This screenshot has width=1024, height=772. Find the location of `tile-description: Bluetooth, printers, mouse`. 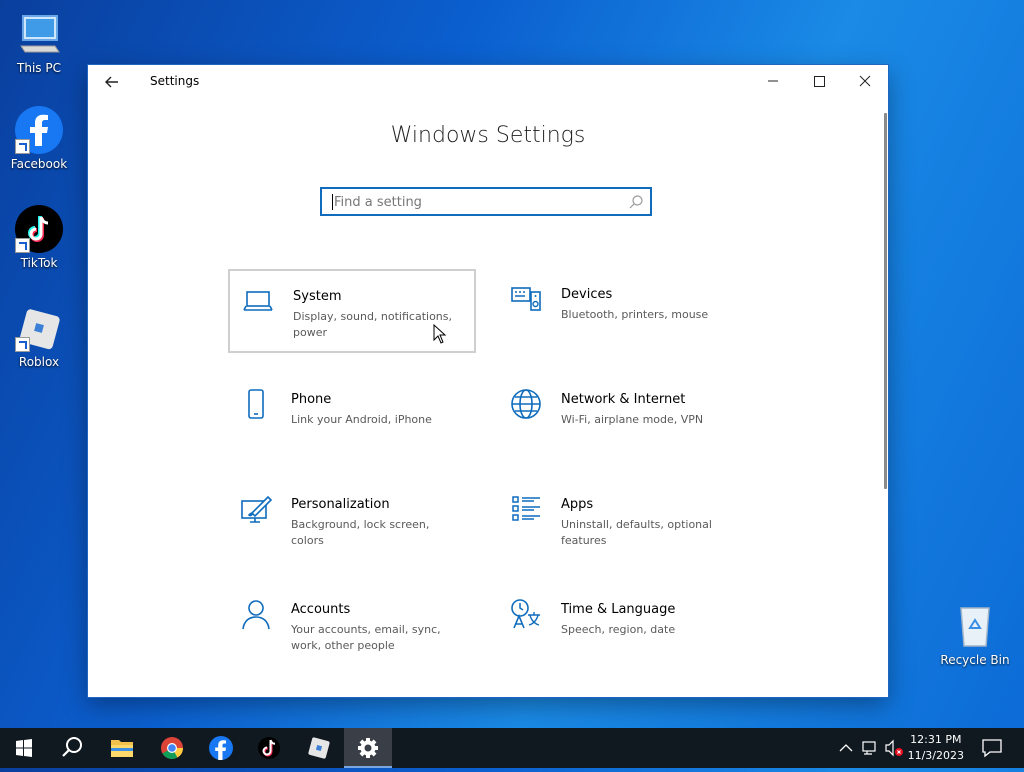

tile-description: Bluetooth, printers, mouse is located at coordinates (635, 314).